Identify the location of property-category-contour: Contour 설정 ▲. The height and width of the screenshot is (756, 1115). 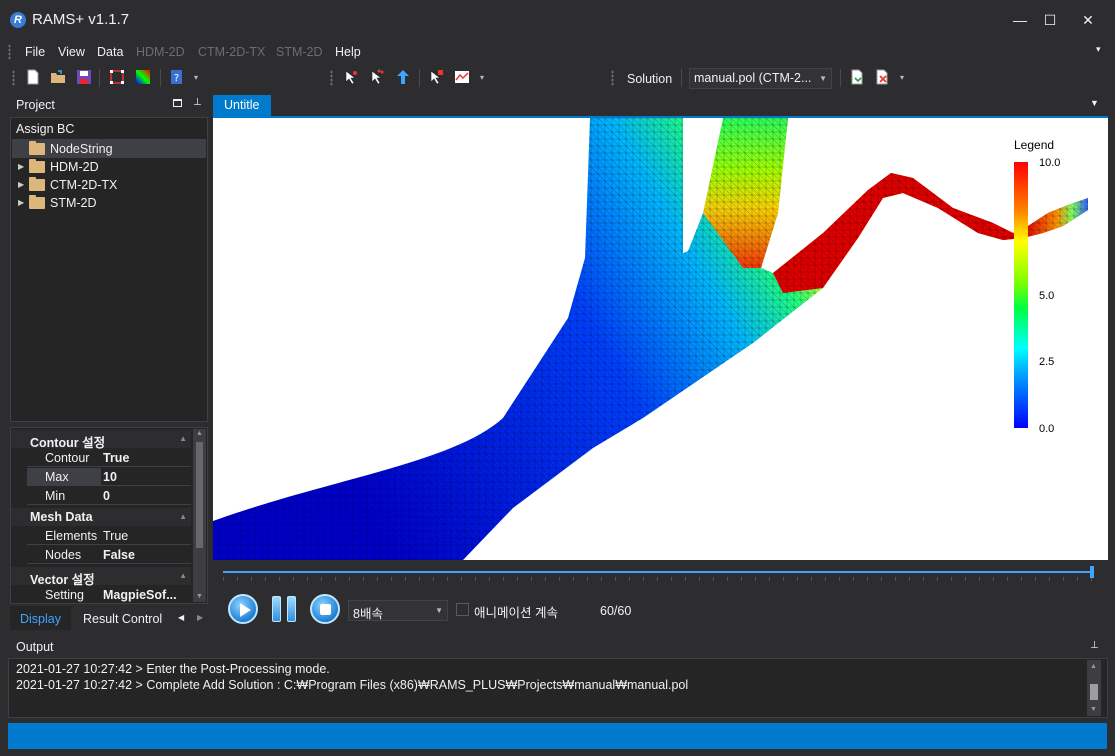
(101, 440).